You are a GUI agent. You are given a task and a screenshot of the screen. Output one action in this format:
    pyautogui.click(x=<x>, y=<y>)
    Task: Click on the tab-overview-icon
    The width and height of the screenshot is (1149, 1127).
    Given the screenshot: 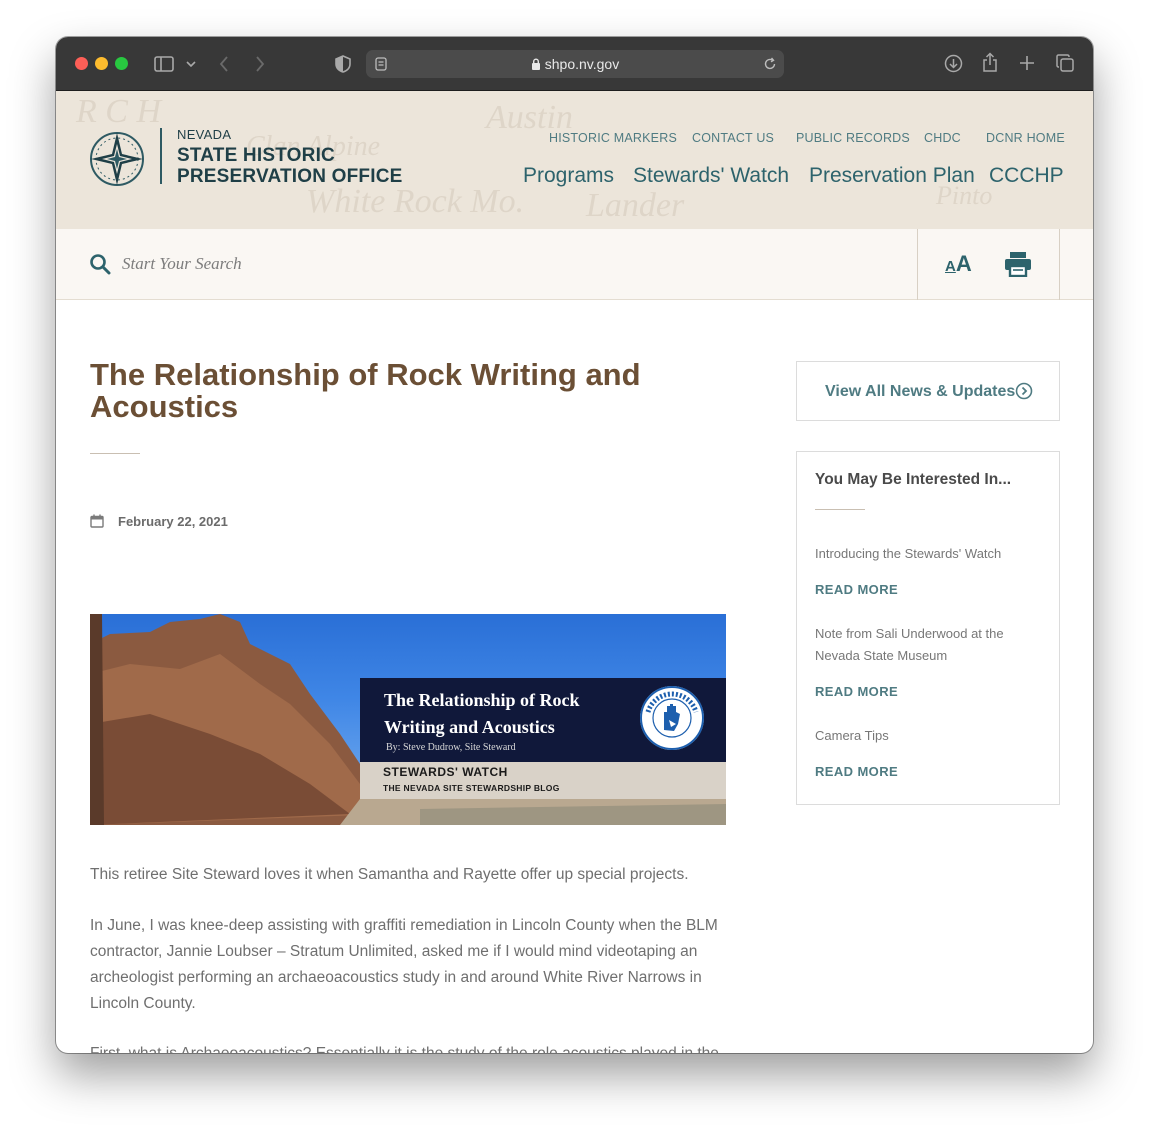 What is the action you would take?
    pyautogui.click(x=1065, y=63)
    